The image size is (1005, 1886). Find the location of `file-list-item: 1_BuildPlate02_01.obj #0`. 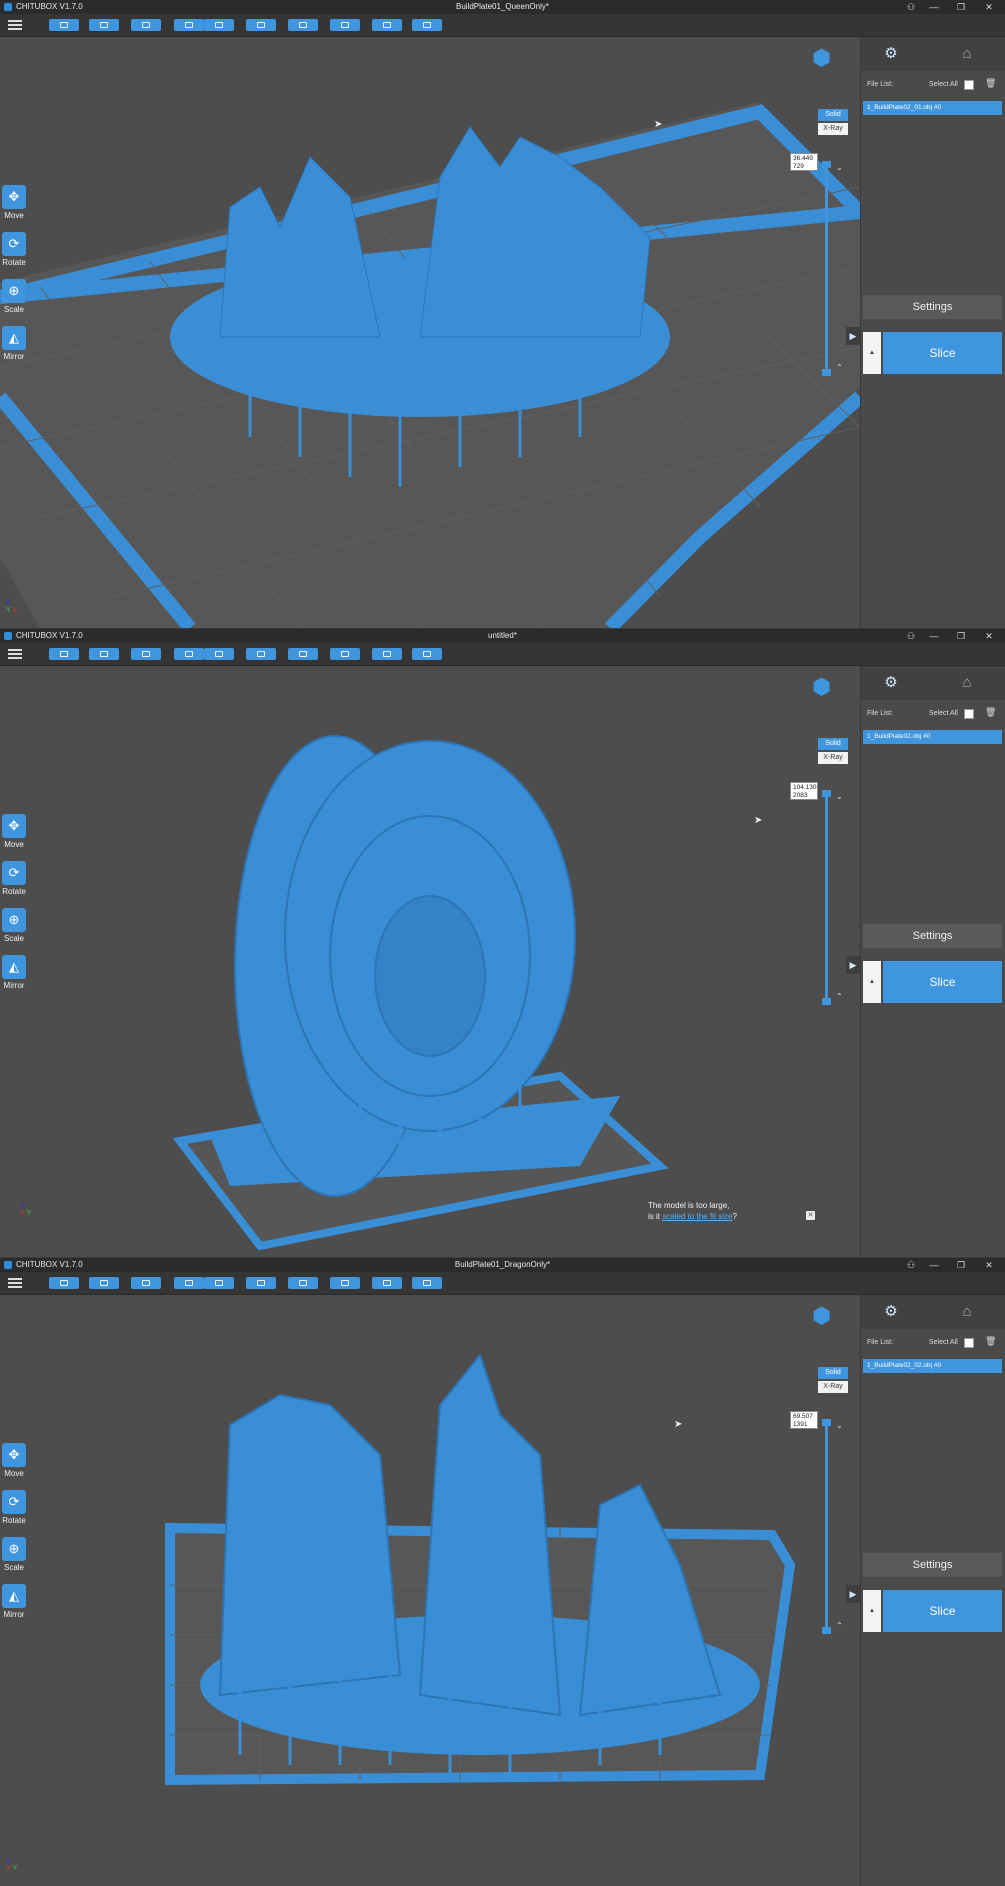

file-list-item: 1_BuildPlate02_01.obj #0 is located at coordinates (932, 108).